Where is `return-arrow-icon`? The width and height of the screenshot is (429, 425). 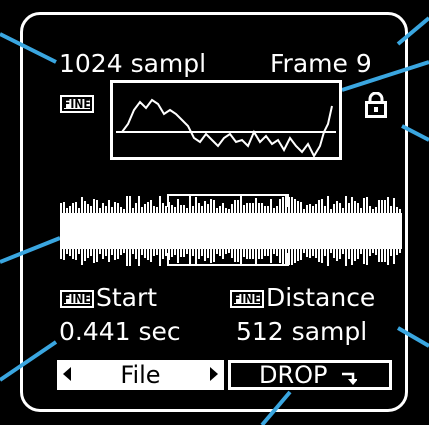 return-arrow-icon is located at coordinates (349, 378).